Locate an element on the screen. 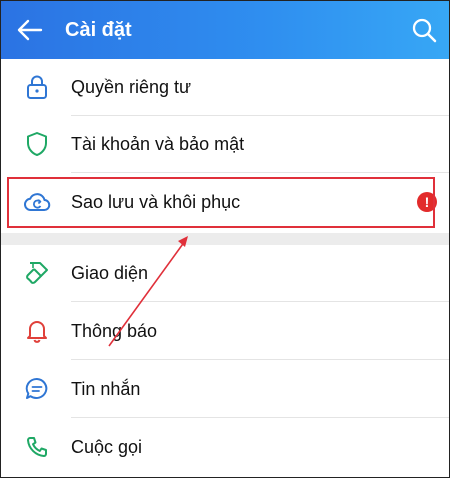 The width and height of the screenshot is (450, 478). lock-icon is located at coordinates (37, 87).